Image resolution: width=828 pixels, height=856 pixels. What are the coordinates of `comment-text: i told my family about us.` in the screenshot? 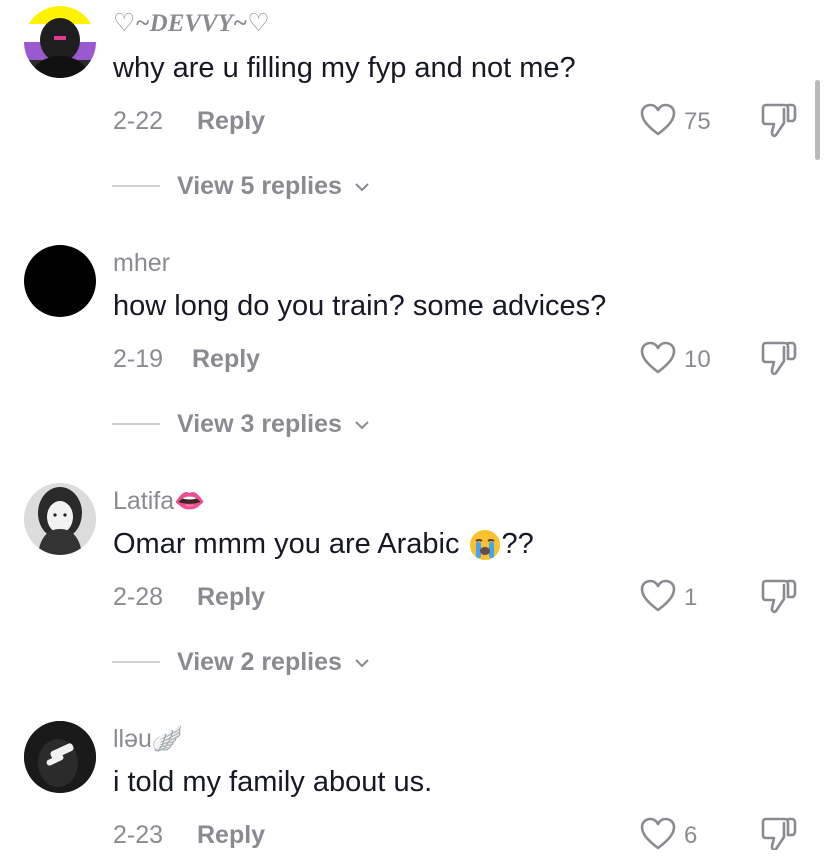 It's located at (273, 782).